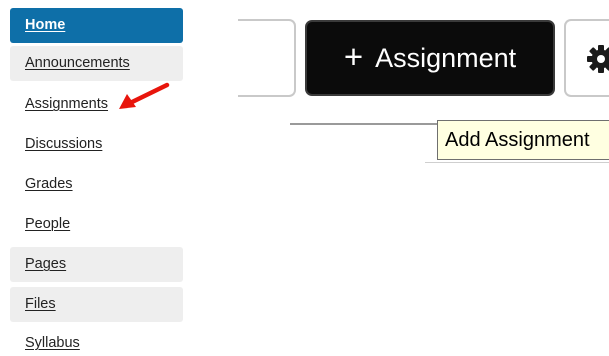 The image size is (609, 356). What do you see at coordinates (96, 144) in the screenshot?
I see `sidebar-item-discussions: Discussions` at bounding box center [96, 144].